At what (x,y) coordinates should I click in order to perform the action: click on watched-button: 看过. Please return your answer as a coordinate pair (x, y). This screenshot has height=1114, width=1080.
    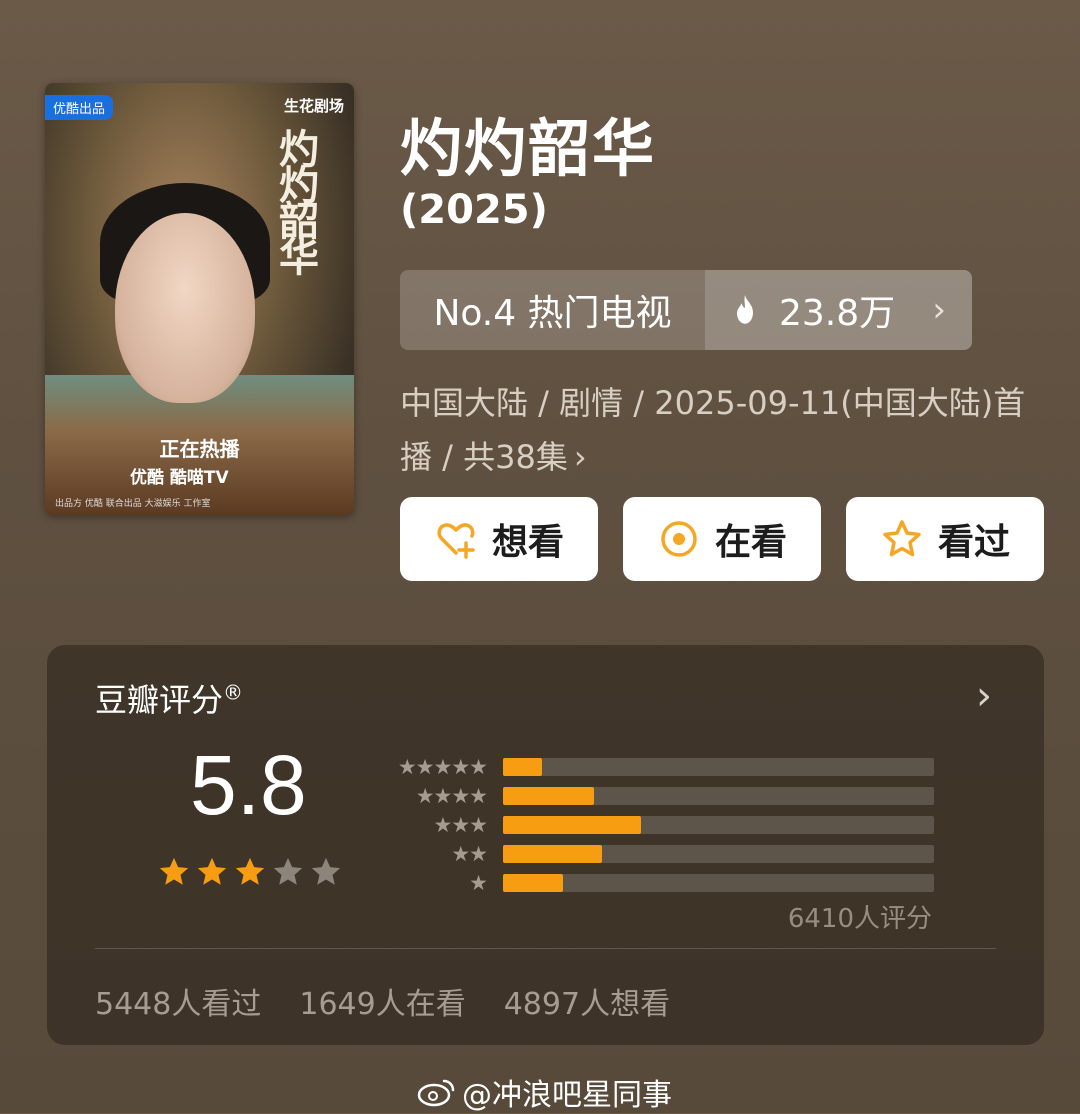
    Looking at the image, I should click on (945, 539).